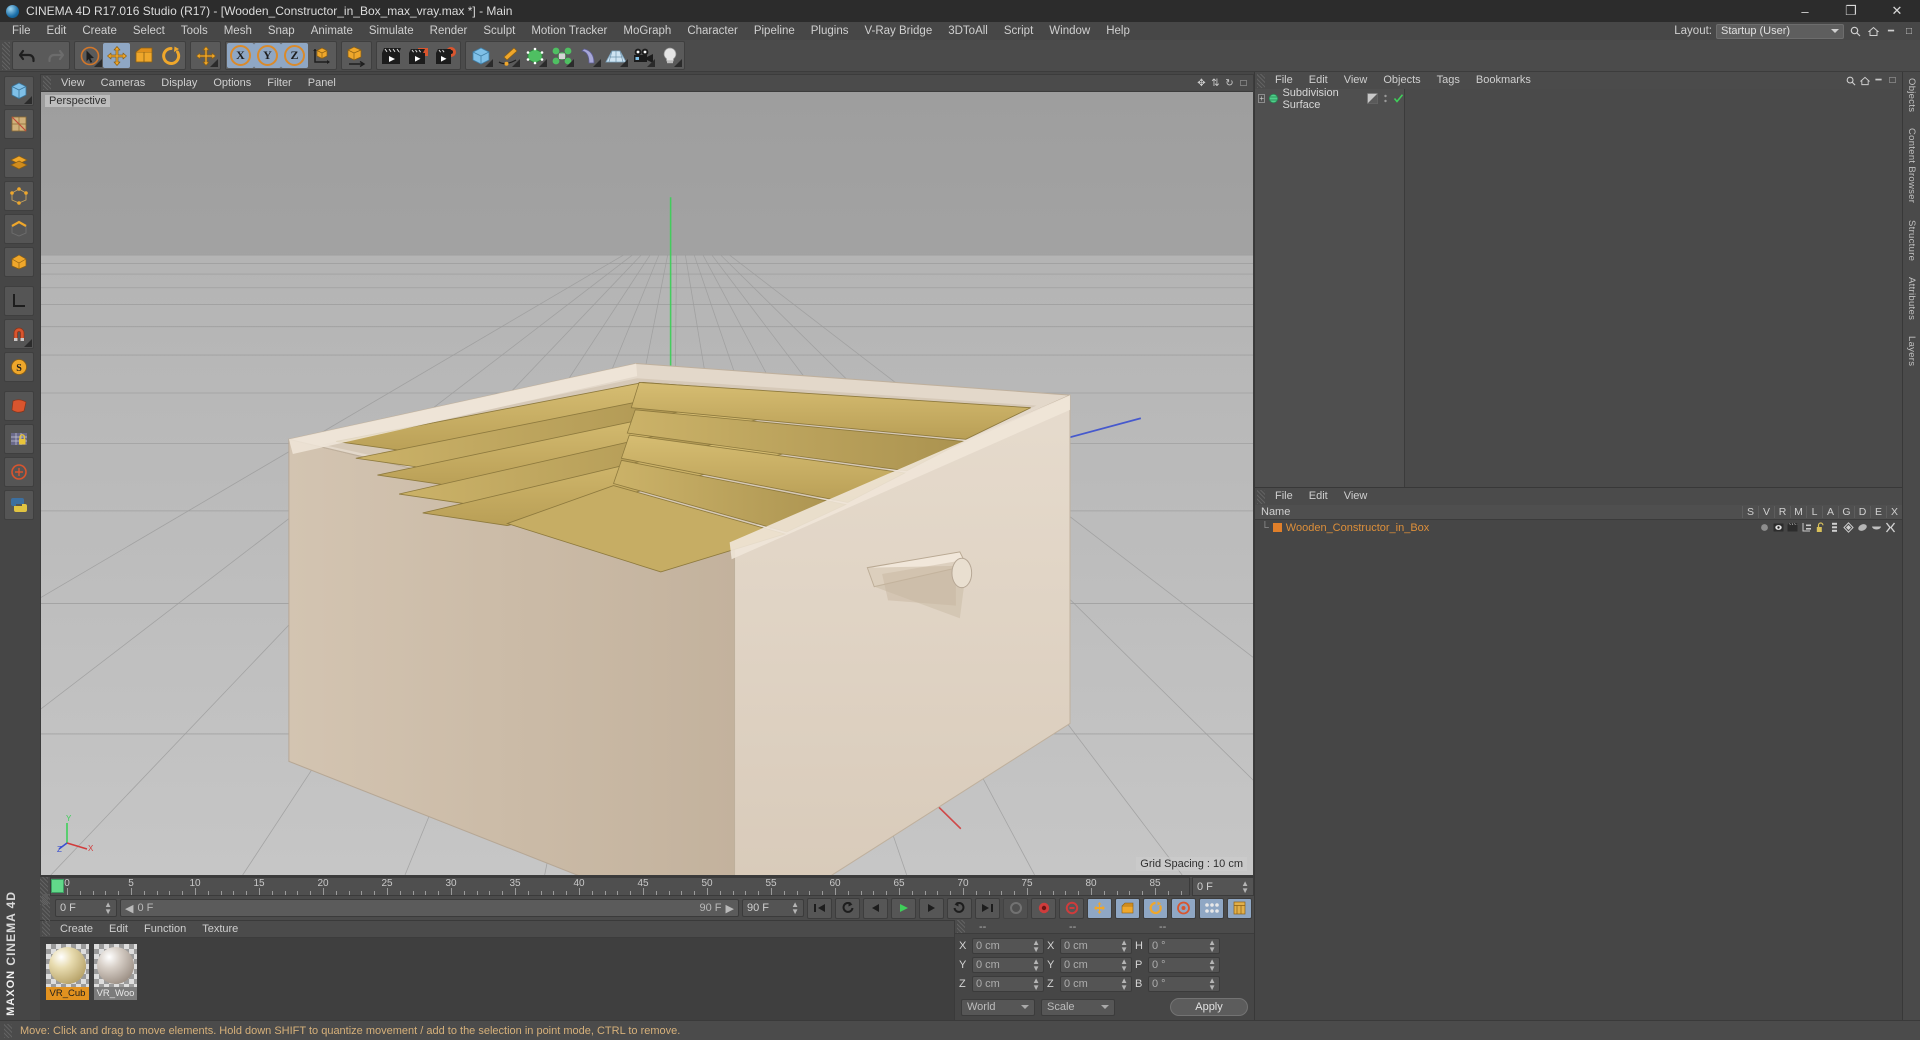  Describe the element at coordinates (1096, 983) in the screenshot. I see `size-z-field: 0 cm ▲ ▼` at that location.